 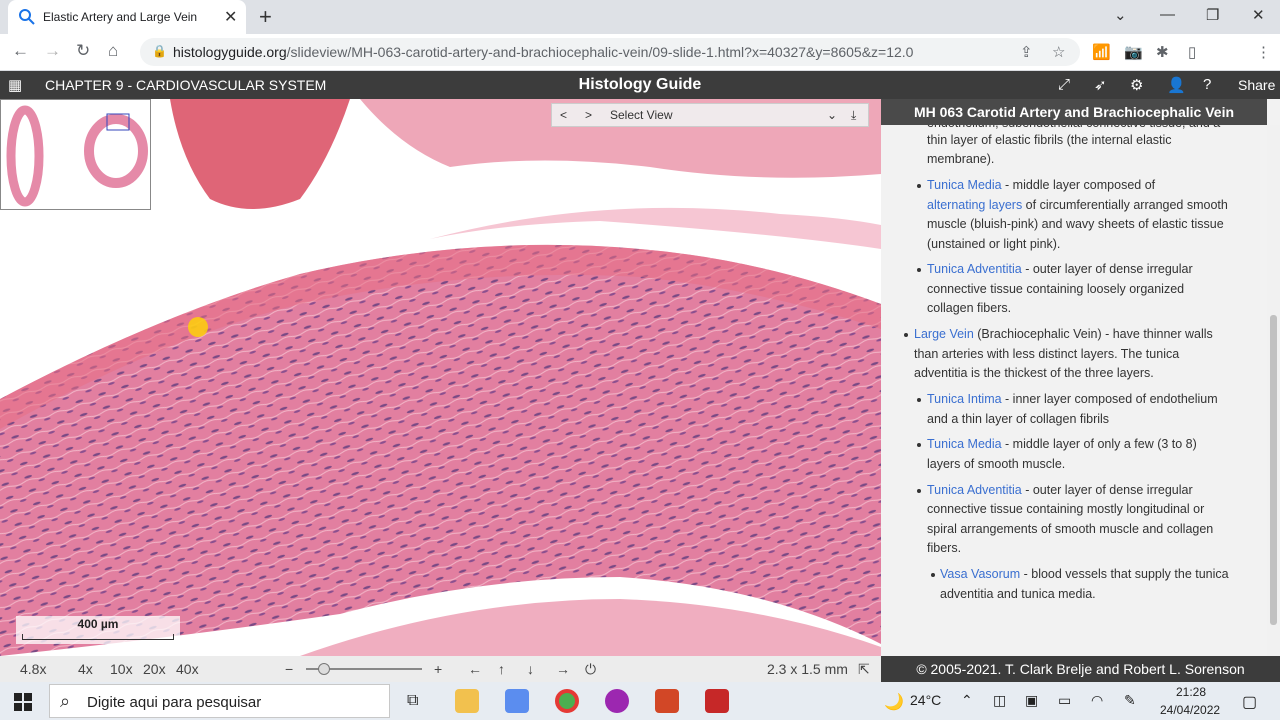 I want to click on zoom-in-icon: +, so click(x=438, y=669).